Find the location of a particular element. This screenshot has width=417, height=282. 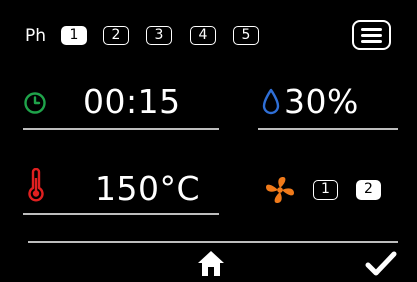

fan-speed-button-2: 2 is located at coordinates (368, 190).